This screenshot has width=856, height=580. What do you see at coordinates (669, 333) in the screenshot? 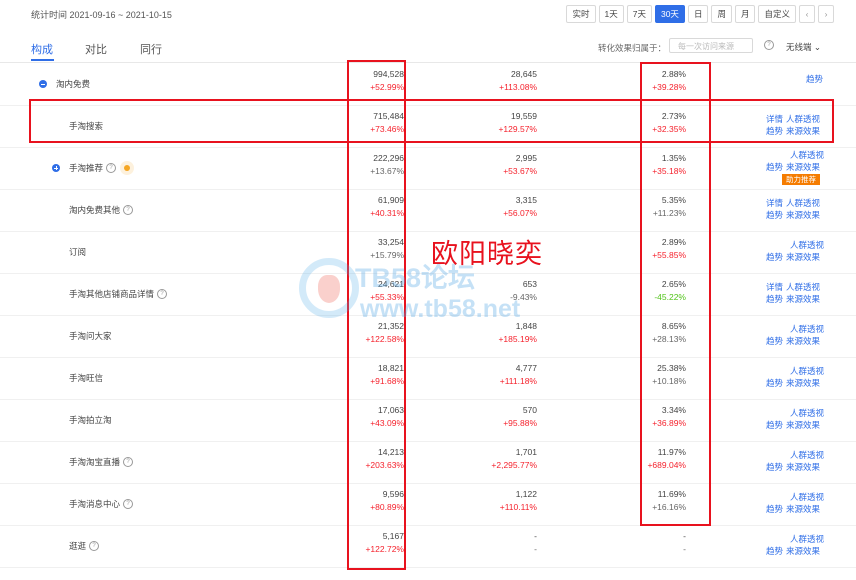
I see `rate-cell: 8.65% +28.13%` at bounding box center [669, 333].